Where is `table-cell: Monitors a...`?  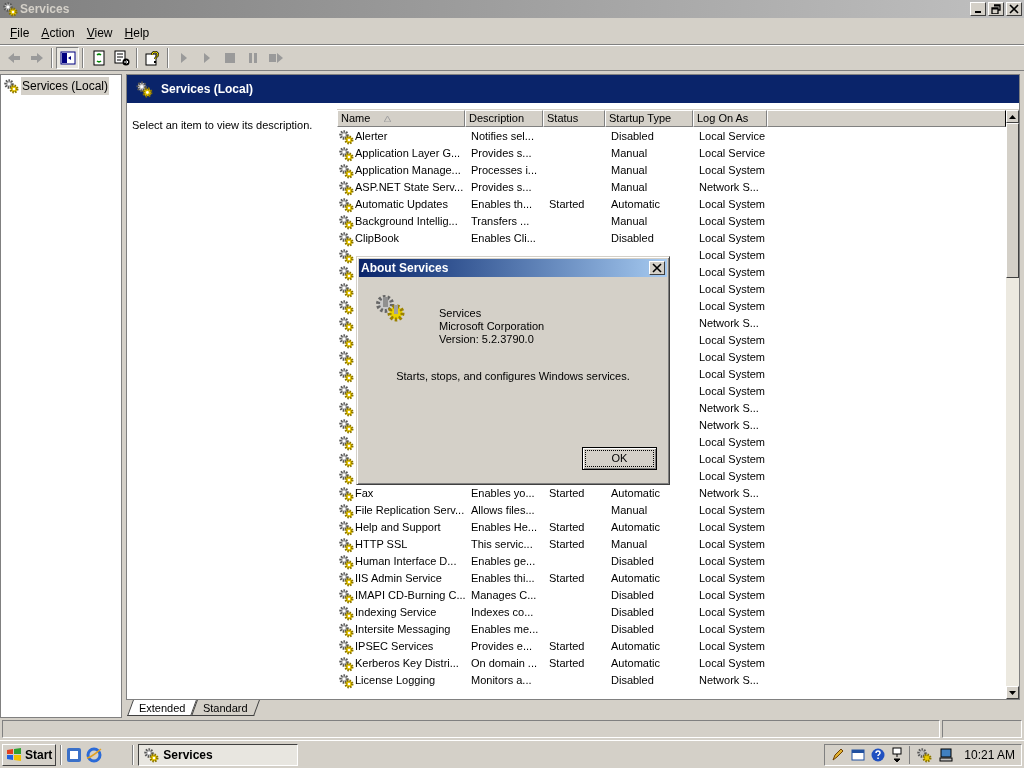
table-cell: Monitors a... is located at coordinates (501, 680).